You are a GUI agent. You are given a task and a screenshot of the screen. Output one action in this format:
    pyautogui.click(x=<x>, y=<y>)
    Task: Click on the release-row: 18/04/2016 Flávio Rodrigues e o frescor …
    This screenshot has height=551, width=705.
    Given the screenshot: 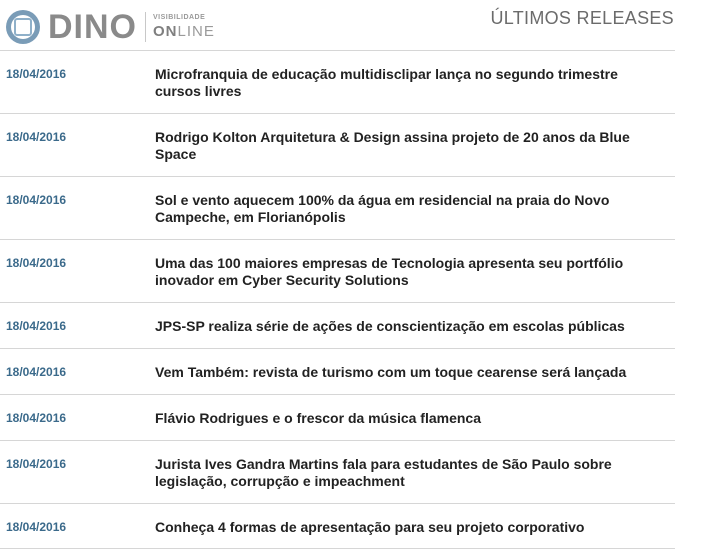 What is the action you would take?
    pyautogui.click(x=337, y=417)
    